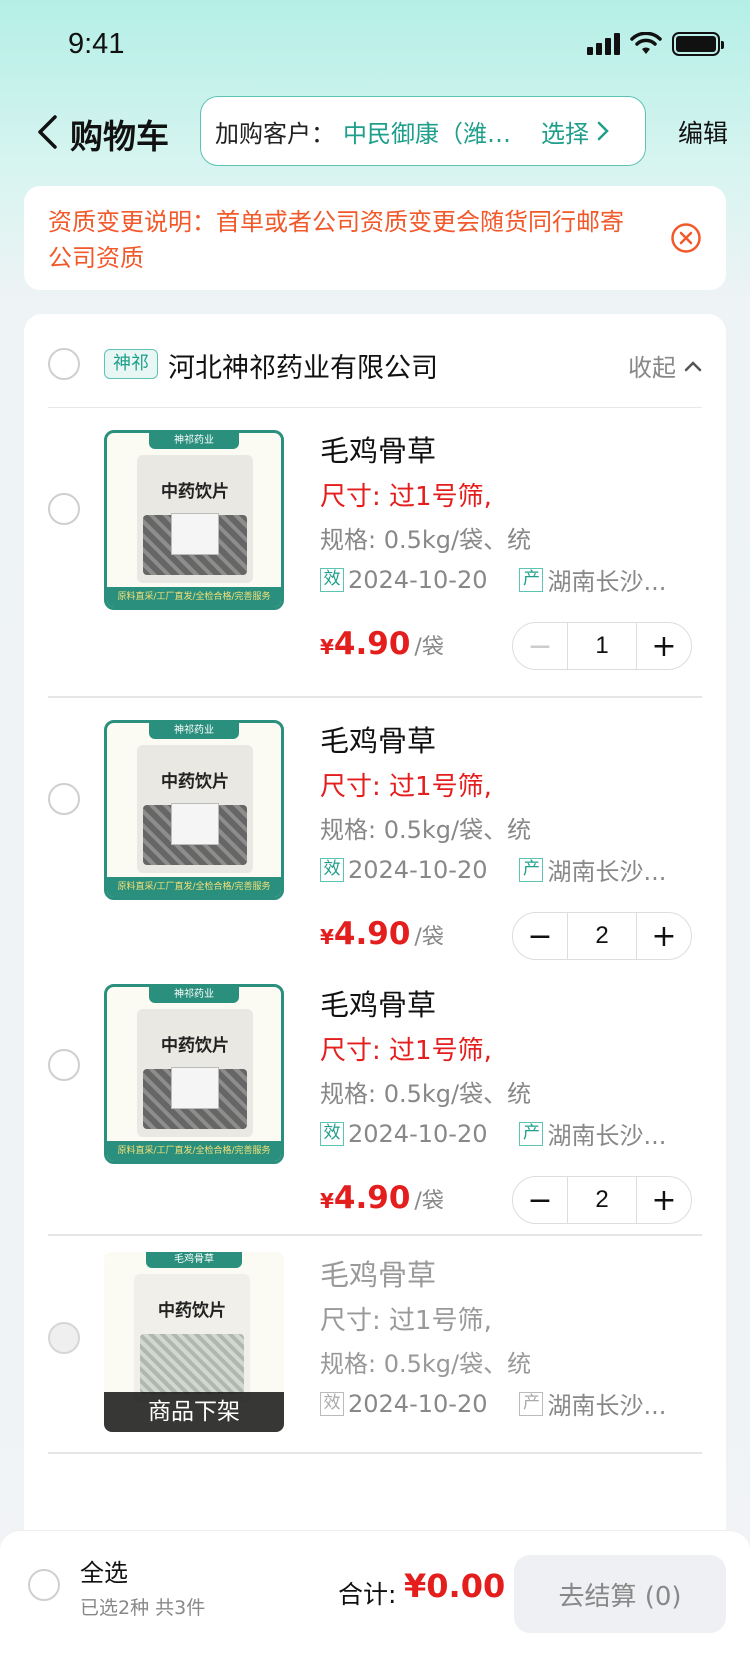 The width and height of the screenshot is (750, 1654). What do you see at coordinates (131, 364) in the screenshot?
I see `shop-tag: 神祁` at bounding box center [131, 364].